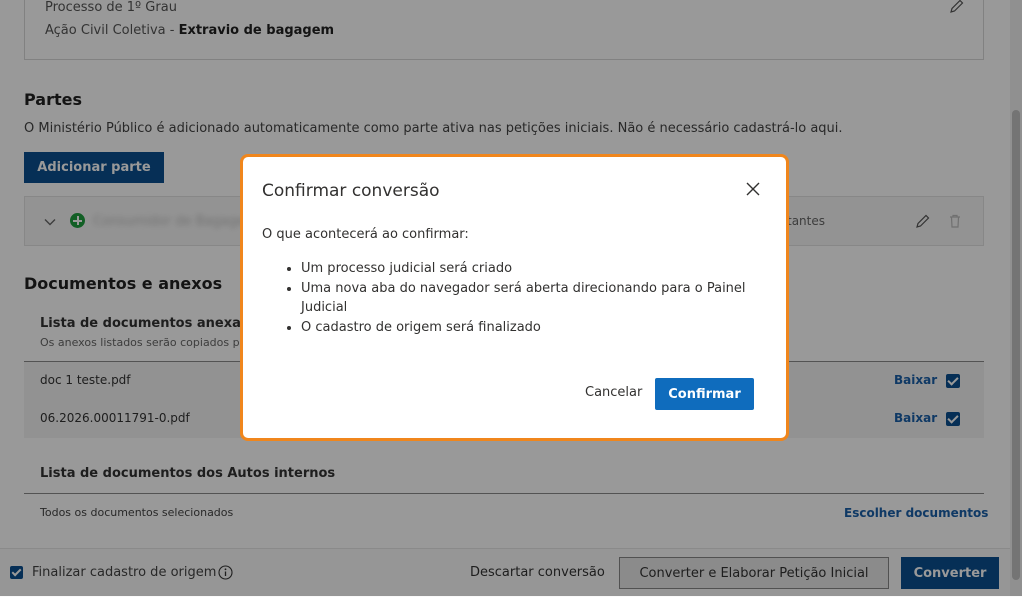  What do you see at coordinates (526, 328) in the screenshot?
I see `dialog-bullet: O cadastro de origem será finalizado` at bounding box center [526, 328].